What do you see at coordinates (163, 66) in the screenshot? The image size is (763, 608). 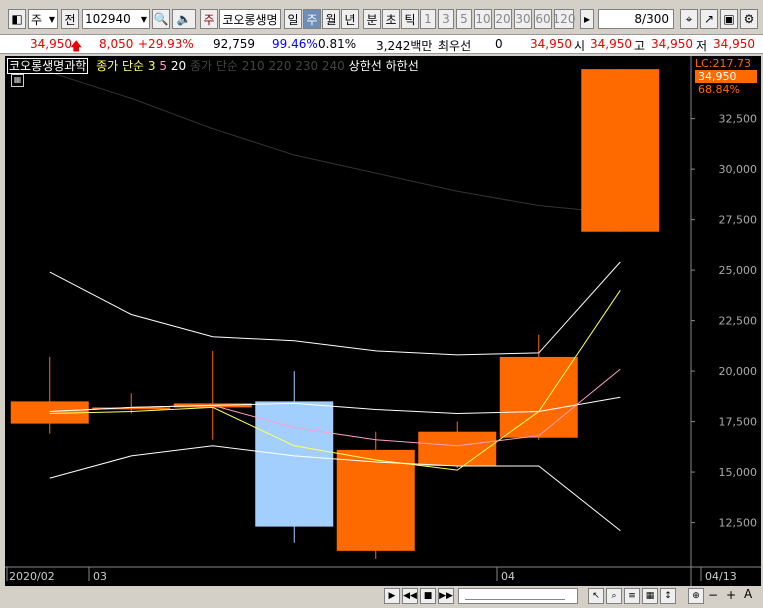 I see `legend-ma5: 5` at bounding box center [163, 66].